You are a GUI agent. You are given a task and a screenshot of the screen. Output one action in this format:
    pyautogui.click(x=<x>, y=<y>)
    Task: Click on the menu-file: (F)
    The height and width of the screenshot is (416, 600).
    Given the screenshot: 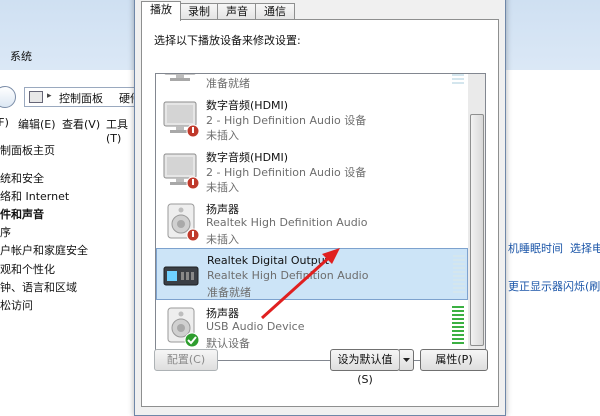 What is the action you would take?
    pyautogui.click(x=4, y=122)
    